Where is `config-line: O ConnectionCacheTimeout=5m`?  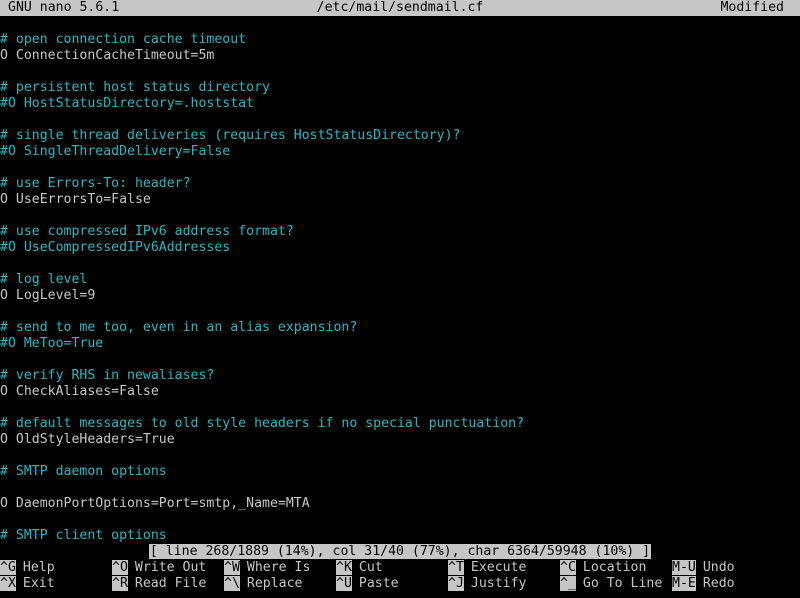
config-line: O ConnectionCacheTimeout=5m is located at coordinates (400, 56).